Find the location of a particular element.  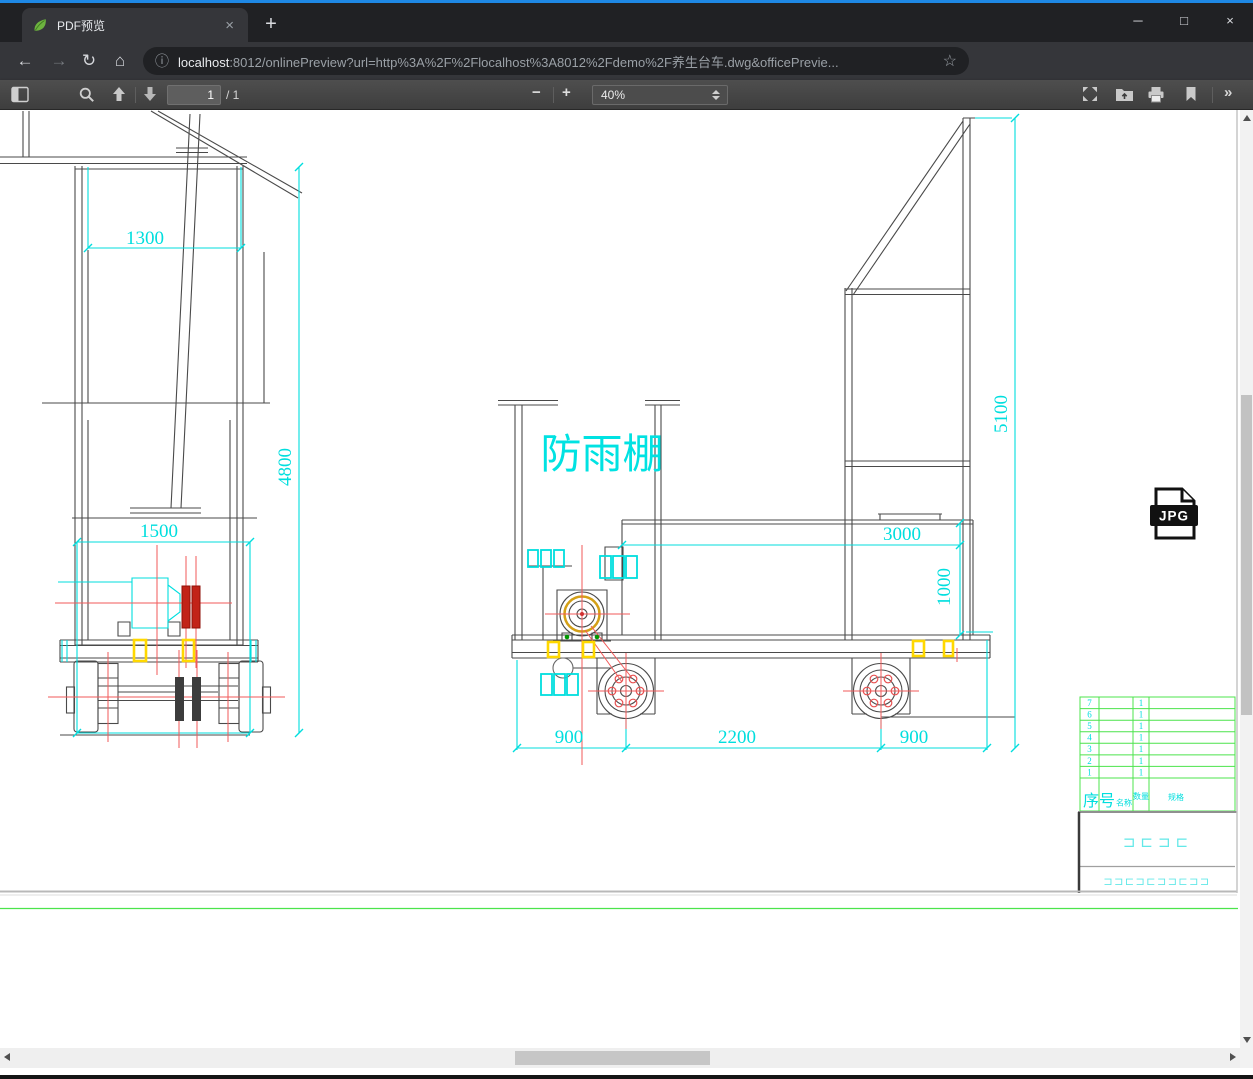

horizontal-scroll-thumb is located at coordinates (612, 1058).